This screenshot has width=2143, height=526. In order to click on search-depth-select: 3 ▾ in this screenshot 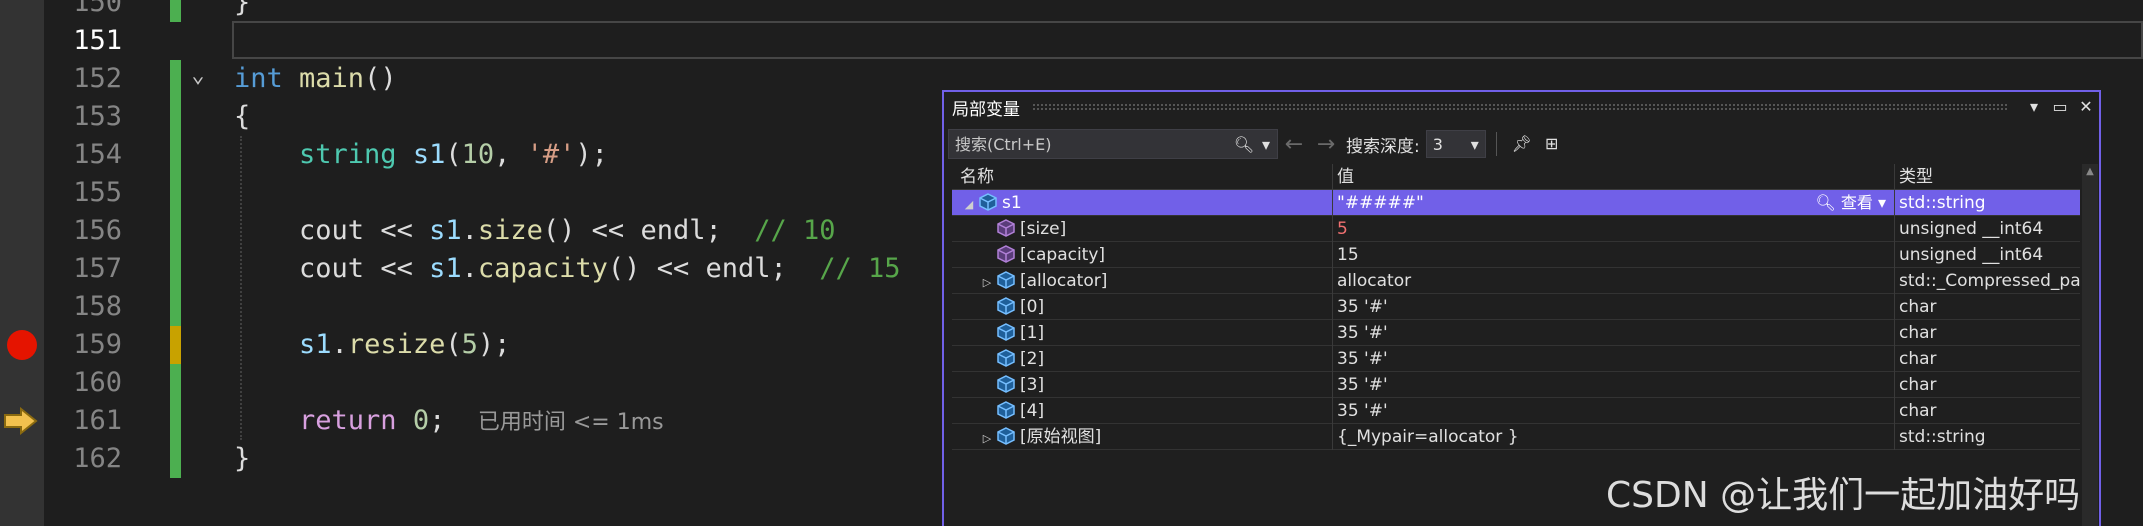, I will do `click(1455, 144)`.